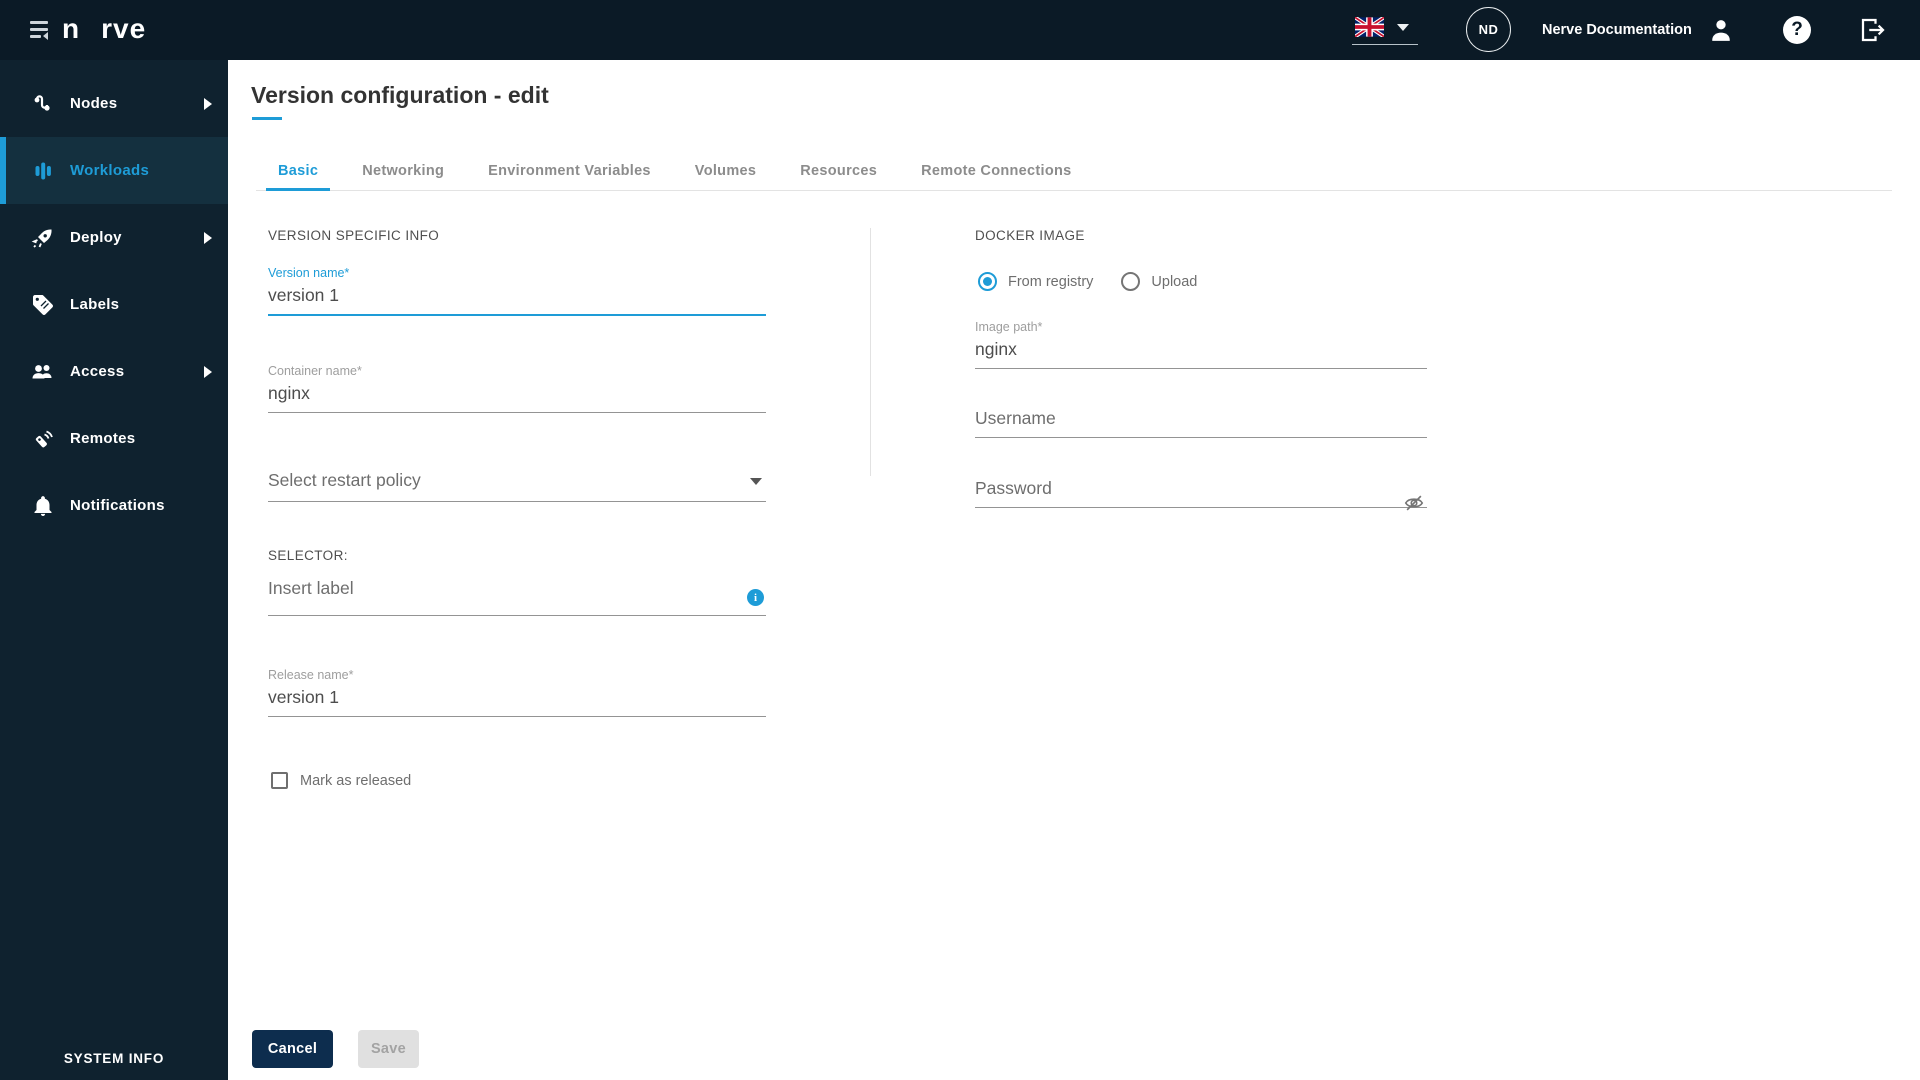  What do you see at coordinates (1030, 235) in the screenshot?
I see `docker-image-header: DOCKER IMAGE` at bounding box center [1030, 235].